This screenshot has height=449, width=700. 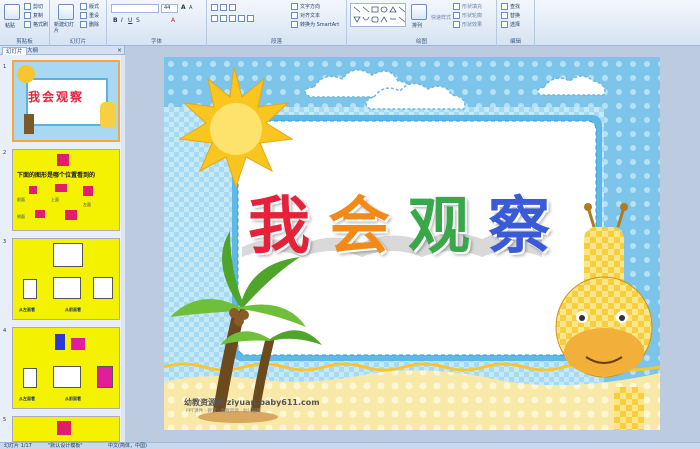 What do you see at coordinates (467, 6) in the screenshot?
I see `shape-fill-button: 形状填充` at bounding box center [467, 6].